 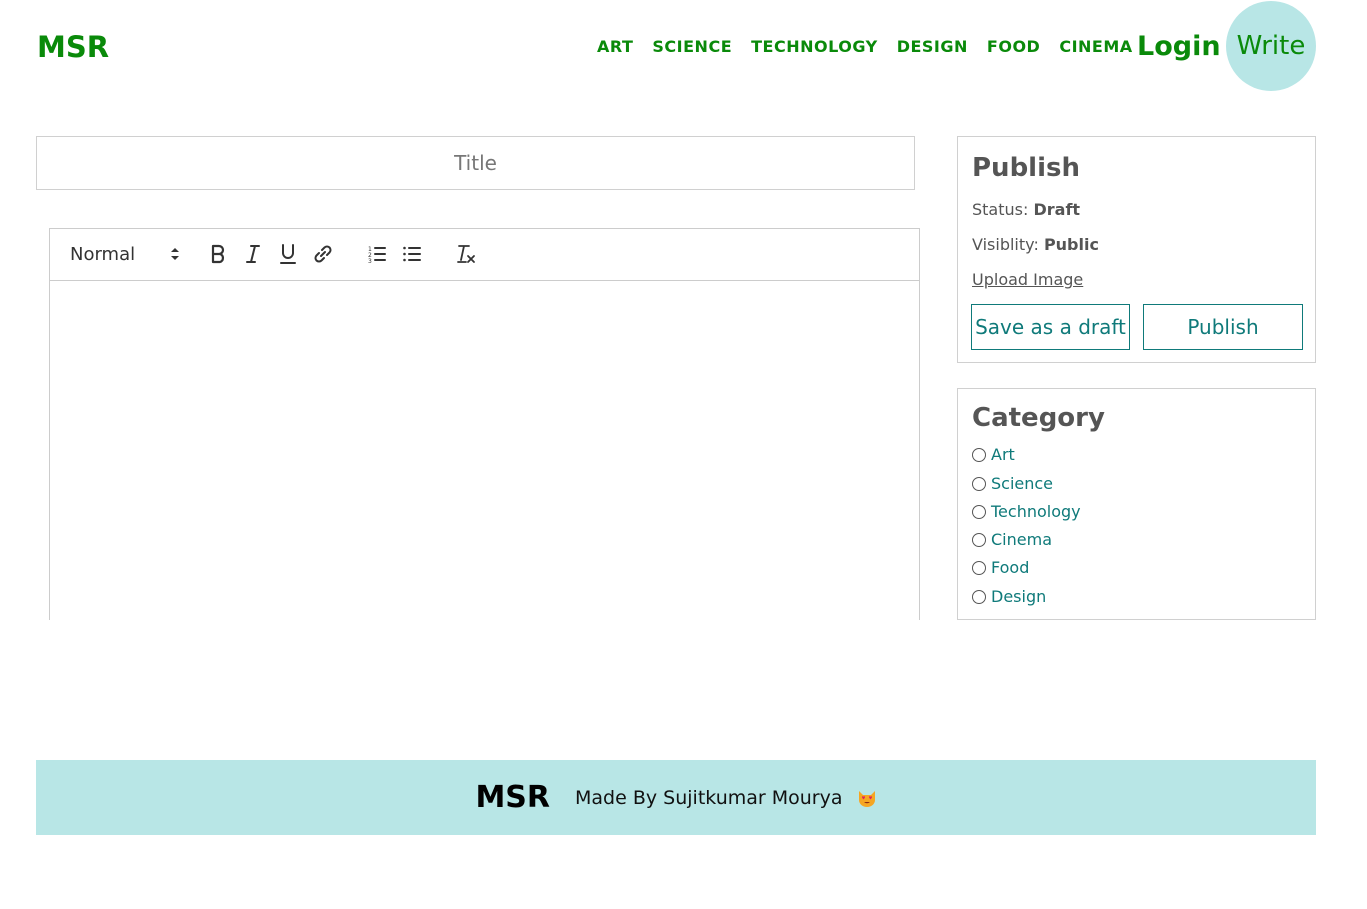 What do you see at coordinates (377, 254) in the screenshot?
I see `ordered-list-icon: 123` at bounding box center [377, 254].